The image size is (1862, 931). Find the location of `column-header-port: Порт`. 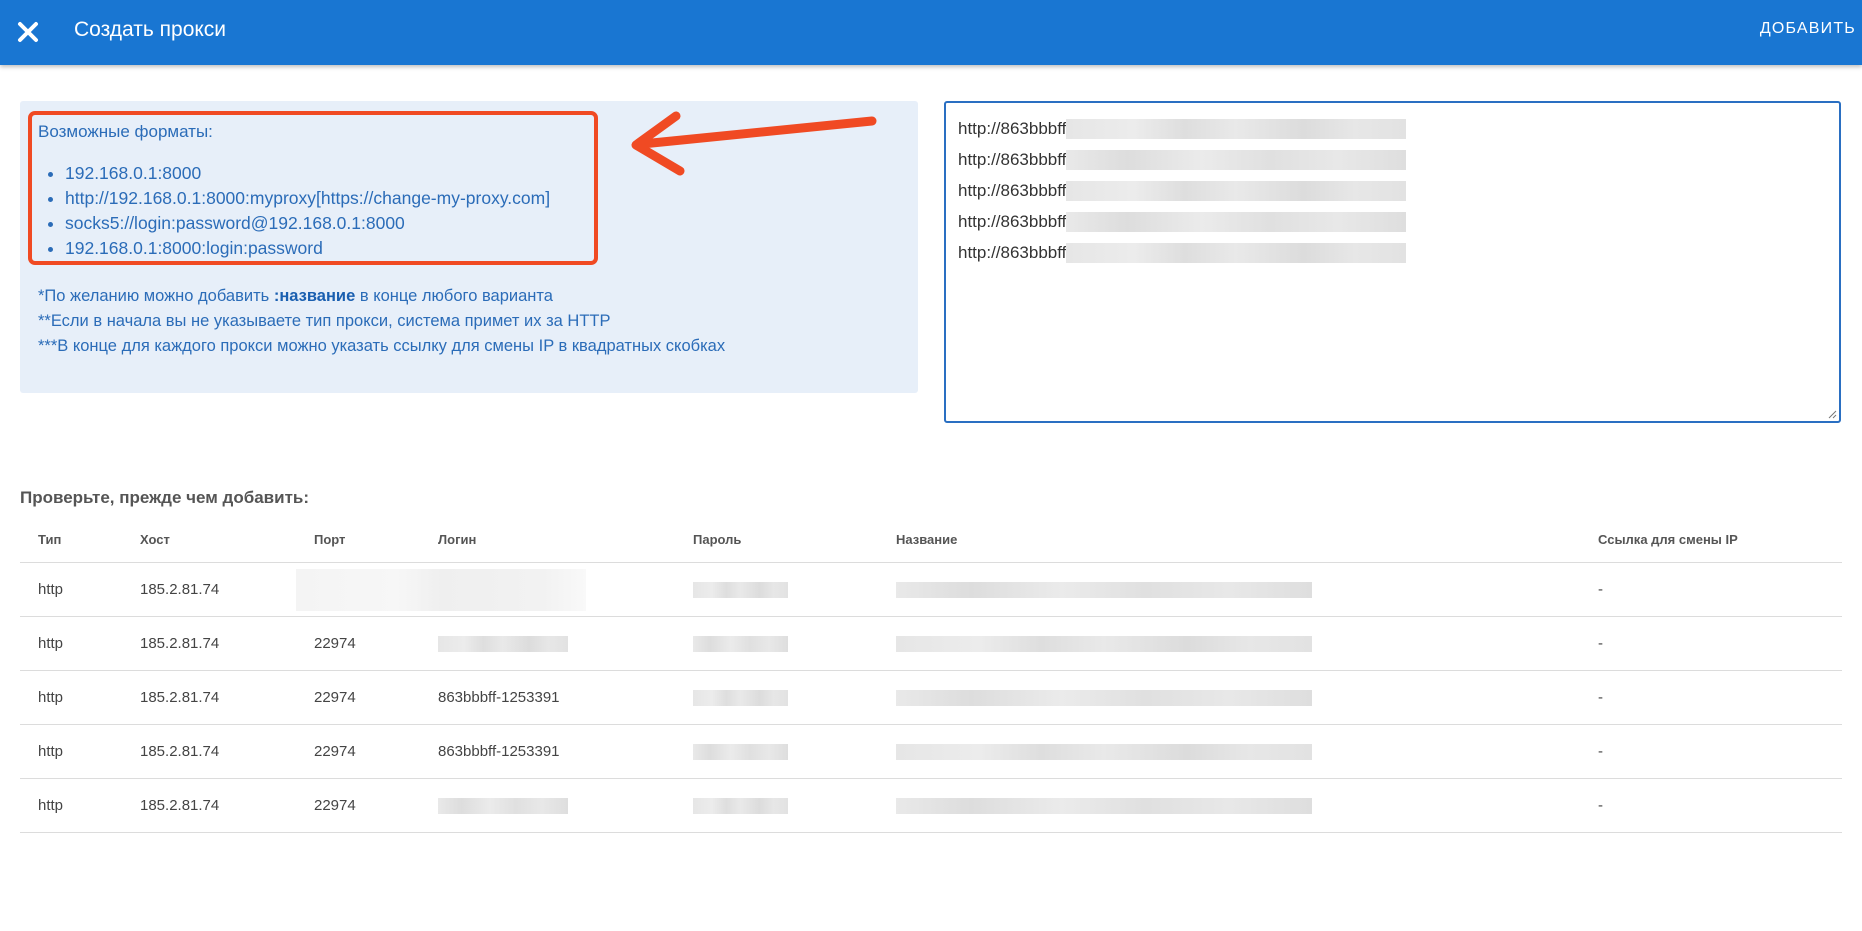

column-header-port: Порт is located at coordinates (358, 539).